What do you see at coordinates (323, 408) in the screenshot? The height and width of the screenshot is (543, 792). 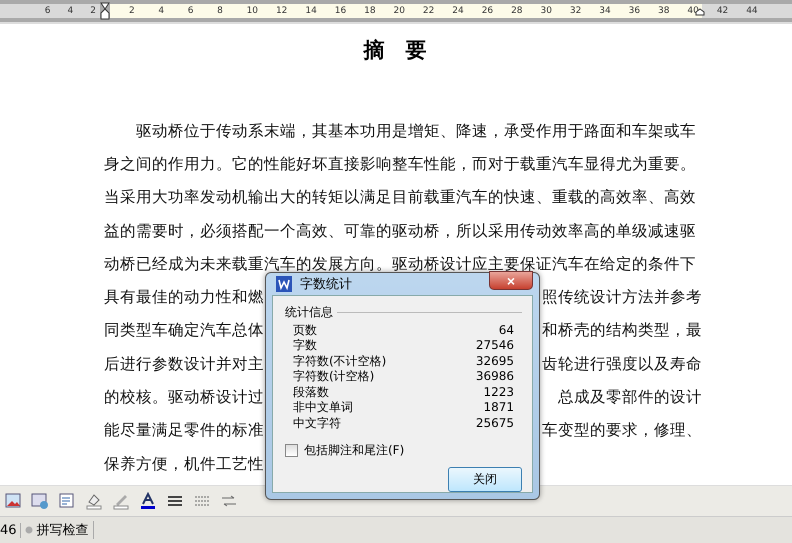 I see `stat-label: 非中文单词` at bounding box center [323, 408].